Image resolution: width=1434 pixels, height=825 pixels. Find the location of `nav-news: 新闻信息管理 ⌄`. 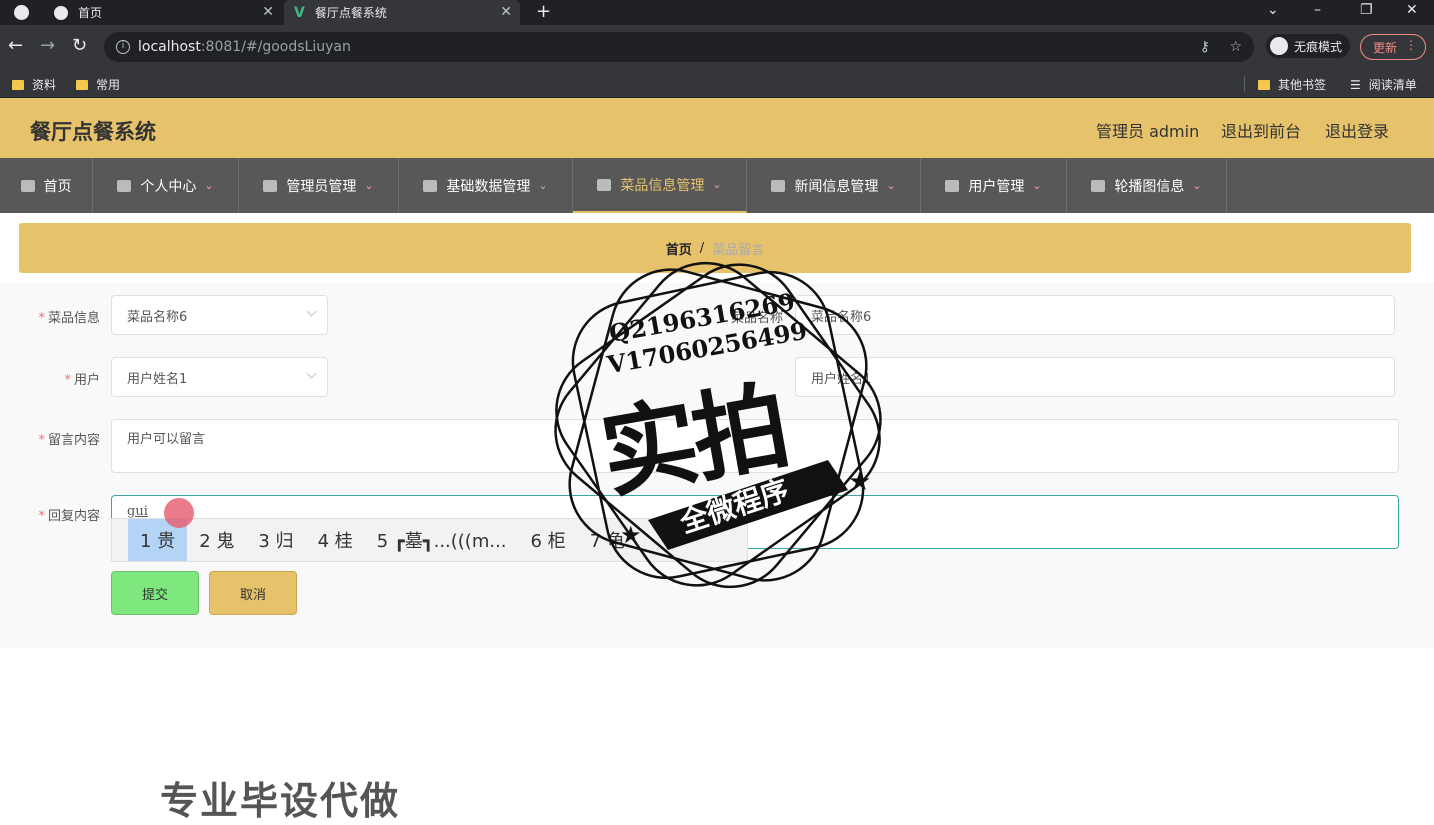

nav-news: 新闻信息管理 ⌄ is located at coordinates (834, 185).